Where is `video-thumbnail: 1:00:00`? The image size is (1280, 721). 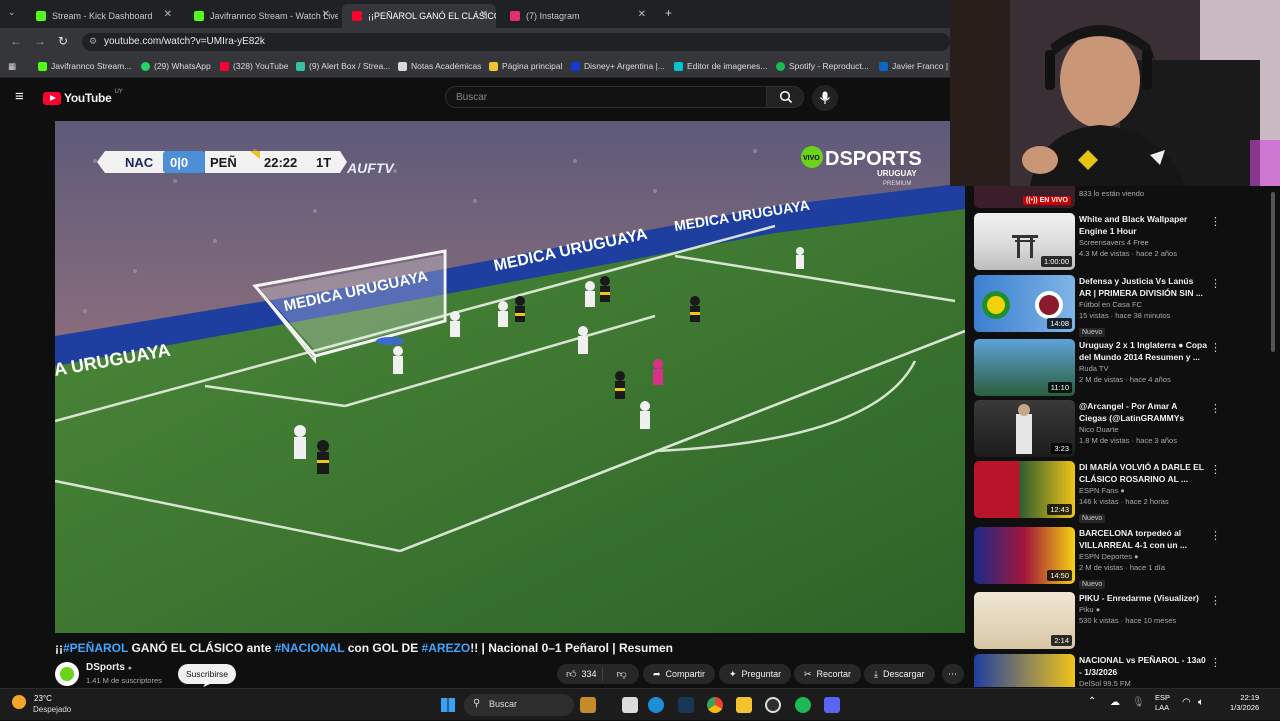
video-thumbnail: 1:00:00 is located at coordinates (1024, 241).